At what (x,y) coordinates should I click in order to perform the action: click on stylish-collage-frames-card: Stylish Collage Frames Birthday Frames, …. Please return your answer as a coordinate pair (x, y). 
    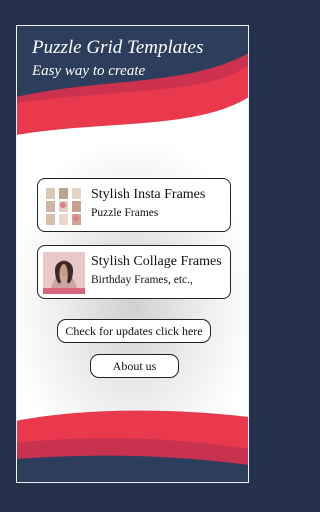
    Looking at the image, I should click on (134, 272).